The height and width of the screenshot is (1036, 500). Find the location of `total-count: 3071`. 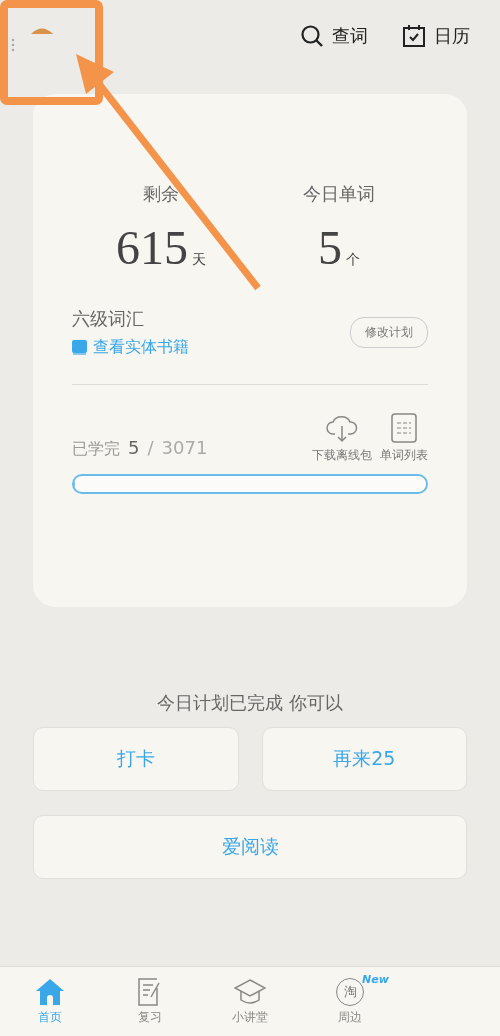

total-count: 3071 is located at coordinates (184, 447).